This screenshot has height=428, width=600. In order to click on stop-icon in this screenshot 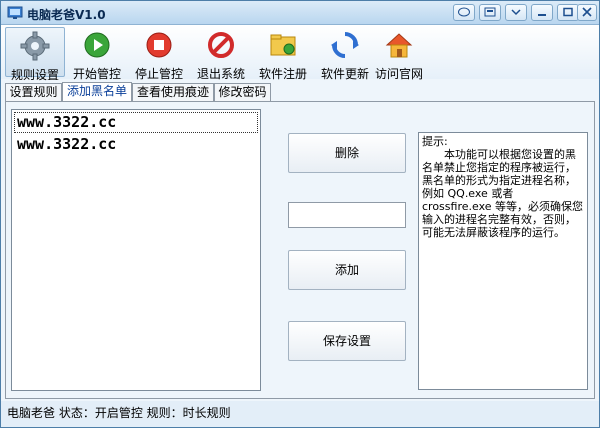, I will do `click(159, 45)`.